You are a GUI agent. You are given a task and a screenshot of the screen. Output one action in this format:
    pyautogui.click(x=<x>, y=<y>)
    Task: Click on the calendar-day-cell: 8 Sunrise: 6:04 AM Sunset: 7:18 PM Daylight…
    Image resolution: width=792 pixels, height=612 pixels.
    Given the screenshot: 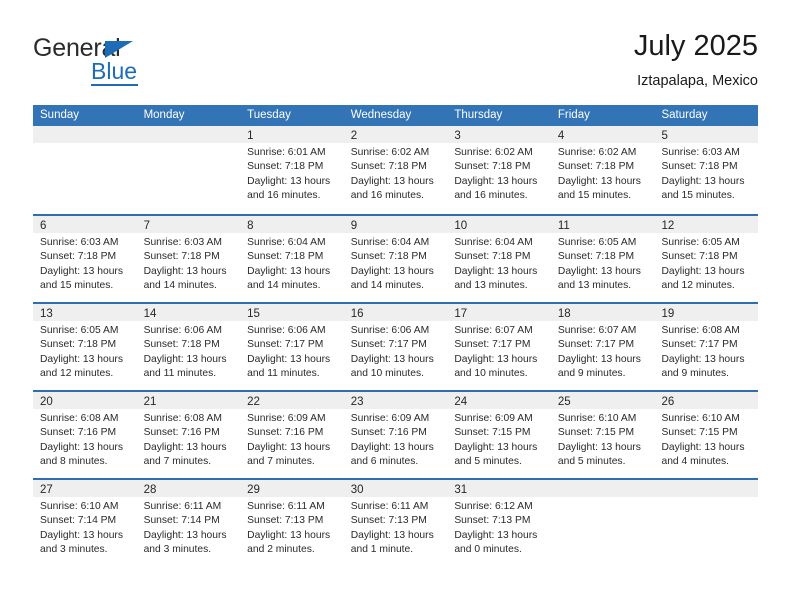 What is the action you would take?
    pyautogui.click(x=292, y=259)
    